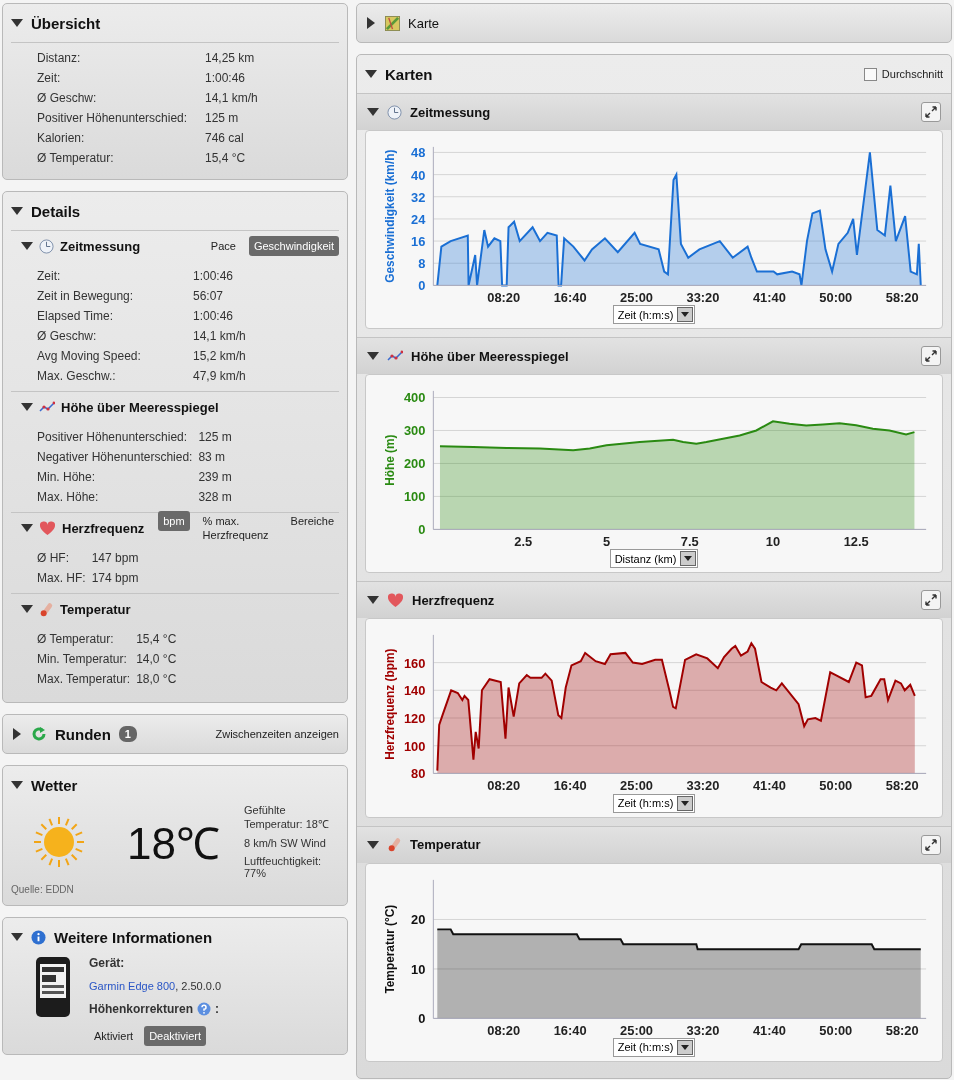 The width and height of the screenshot is (954, 1080). Describe the element at coordinates (220, 356) in the screenshot. I see `stat-value: 15,2 km/h` at that location.